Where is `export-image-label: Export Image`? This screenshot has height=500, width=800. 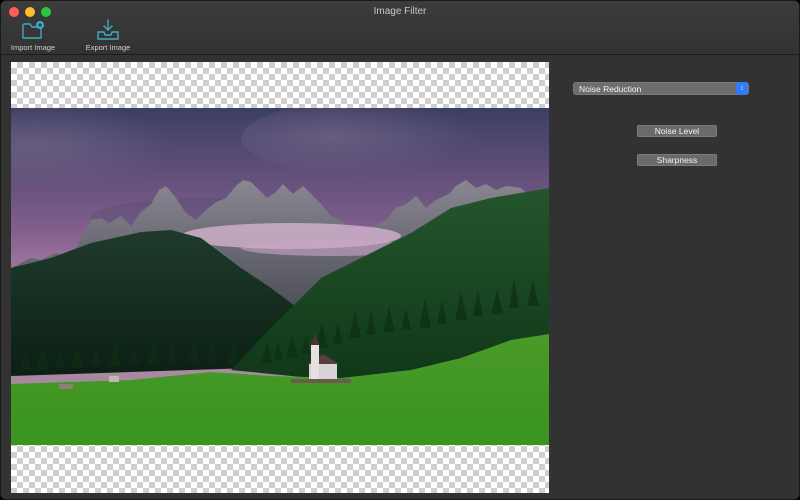 export-image-label: Export Image is located at coordinates (108, 47).